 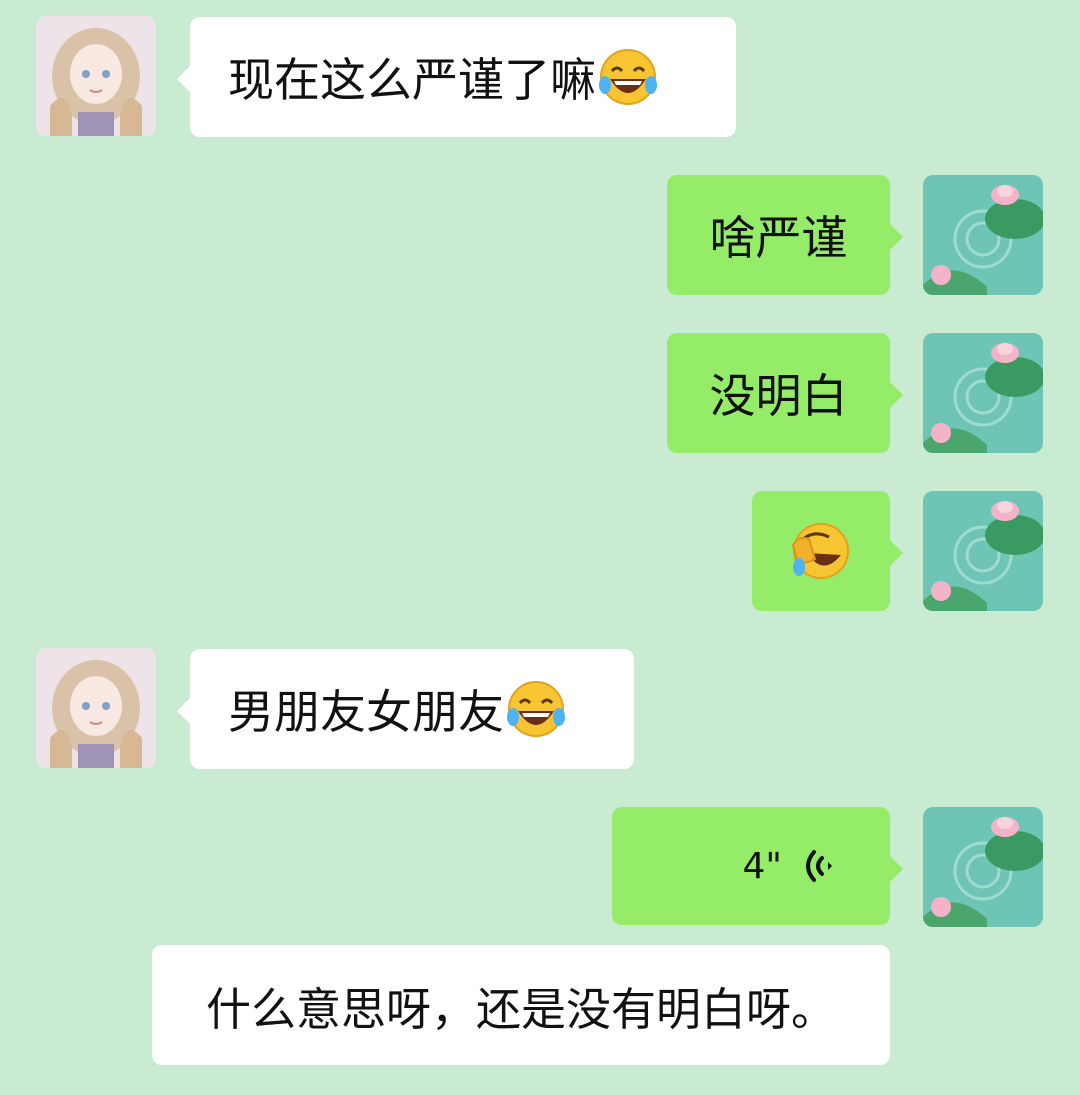 I want to click on voice-wave-icon, so click(x=816, y=866).